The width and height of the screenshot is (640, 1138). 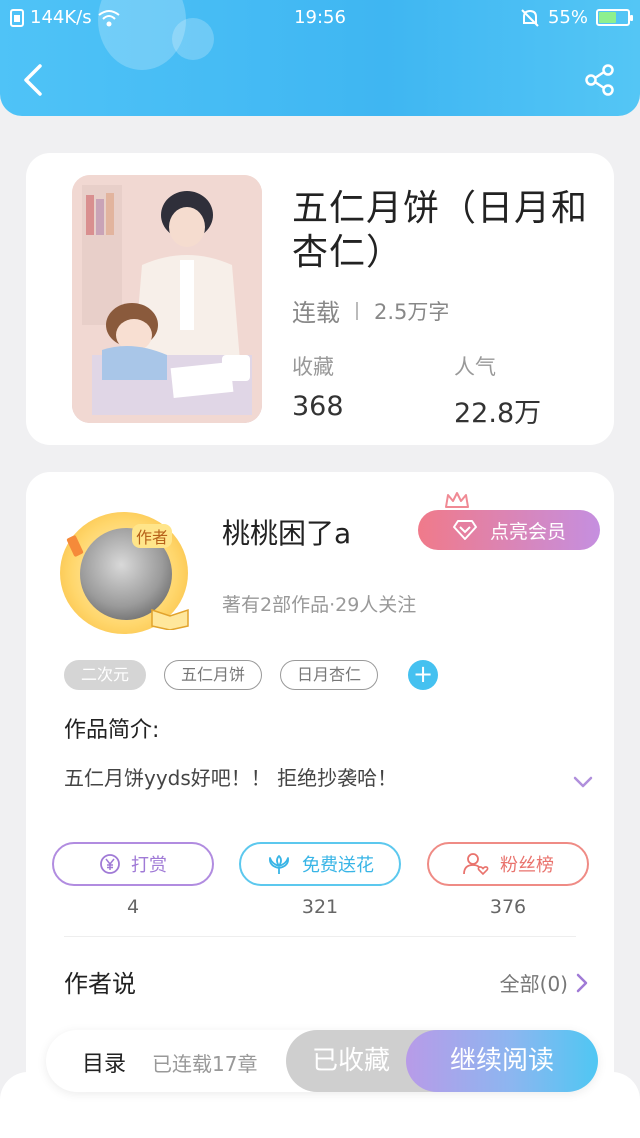 I want to click on status-right: 55%, so click(x=576, y=17).